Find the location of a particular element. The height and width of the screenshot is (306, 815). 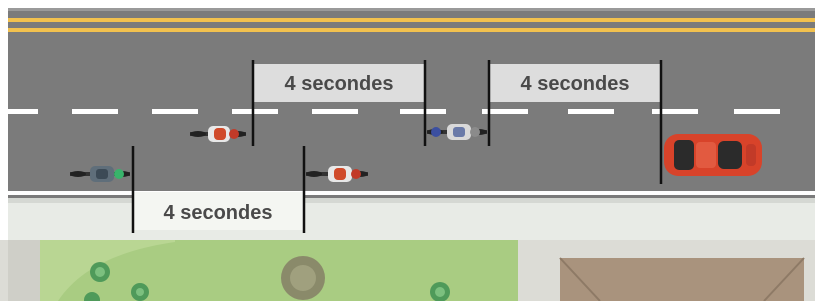

gap-label-top-left: 4 secondes is located at coordinates (339, 84).